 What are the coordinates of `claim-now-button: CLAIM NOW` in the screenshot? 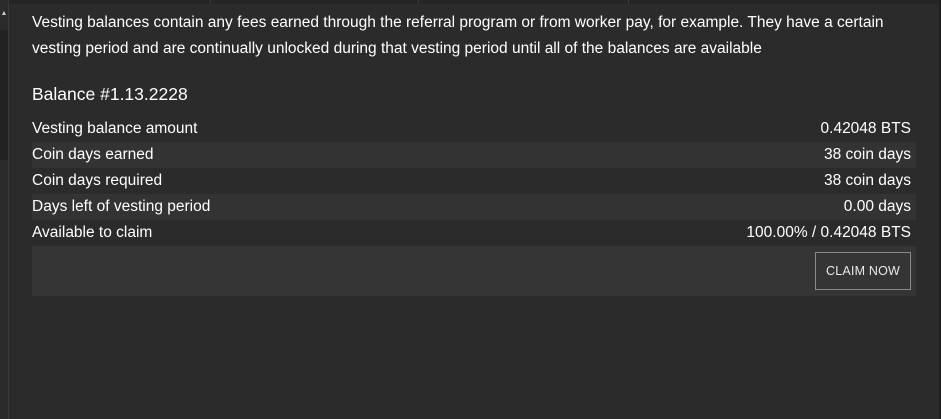 It's located at (863, 271).